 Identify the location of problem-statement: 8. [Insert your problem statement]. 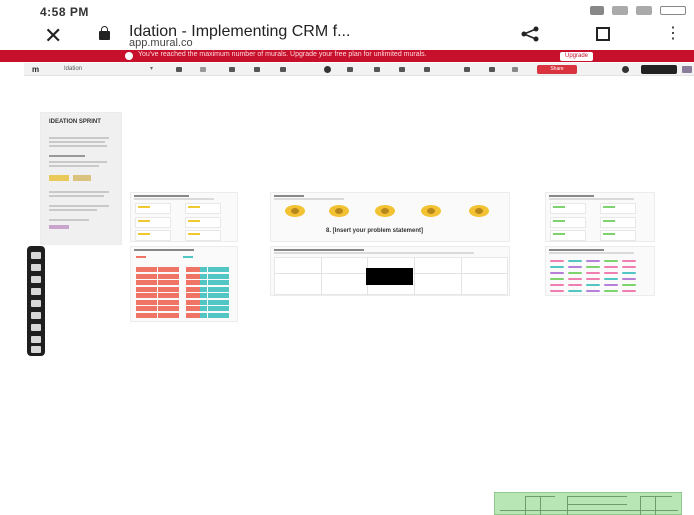
(374, 231).